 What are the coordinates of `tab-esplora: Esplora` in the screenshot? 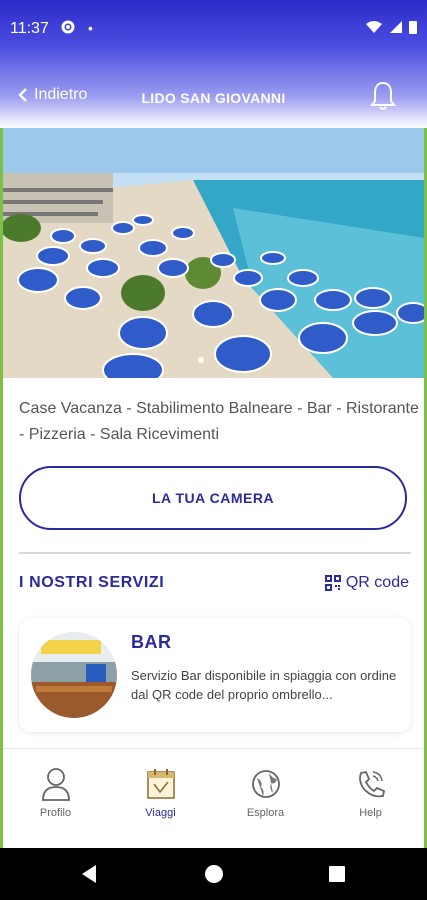 It's located at (265, 799).